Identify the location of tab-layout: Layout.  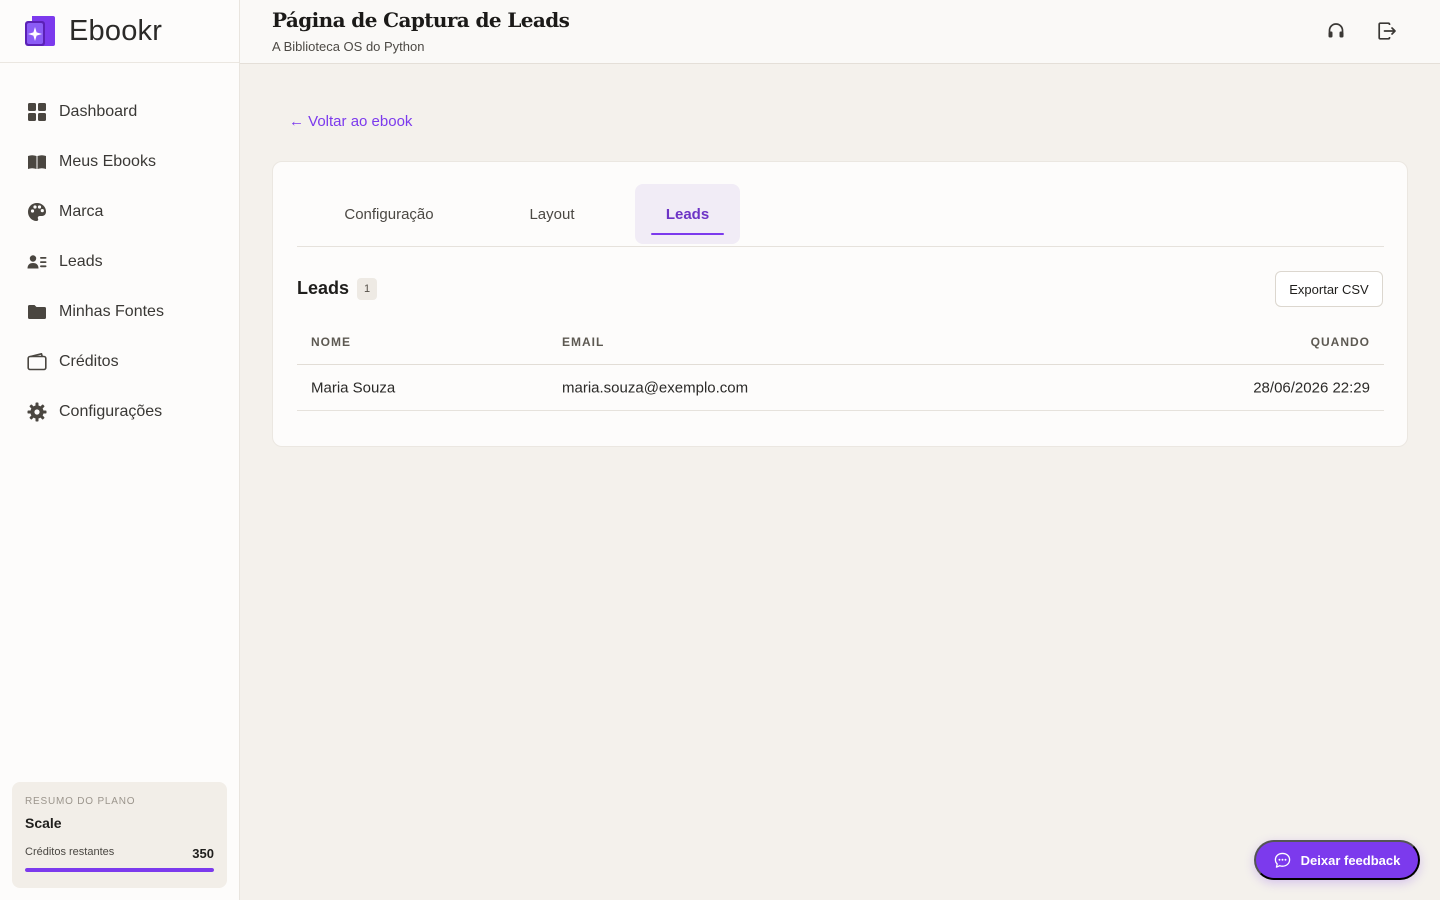
(552, 214).